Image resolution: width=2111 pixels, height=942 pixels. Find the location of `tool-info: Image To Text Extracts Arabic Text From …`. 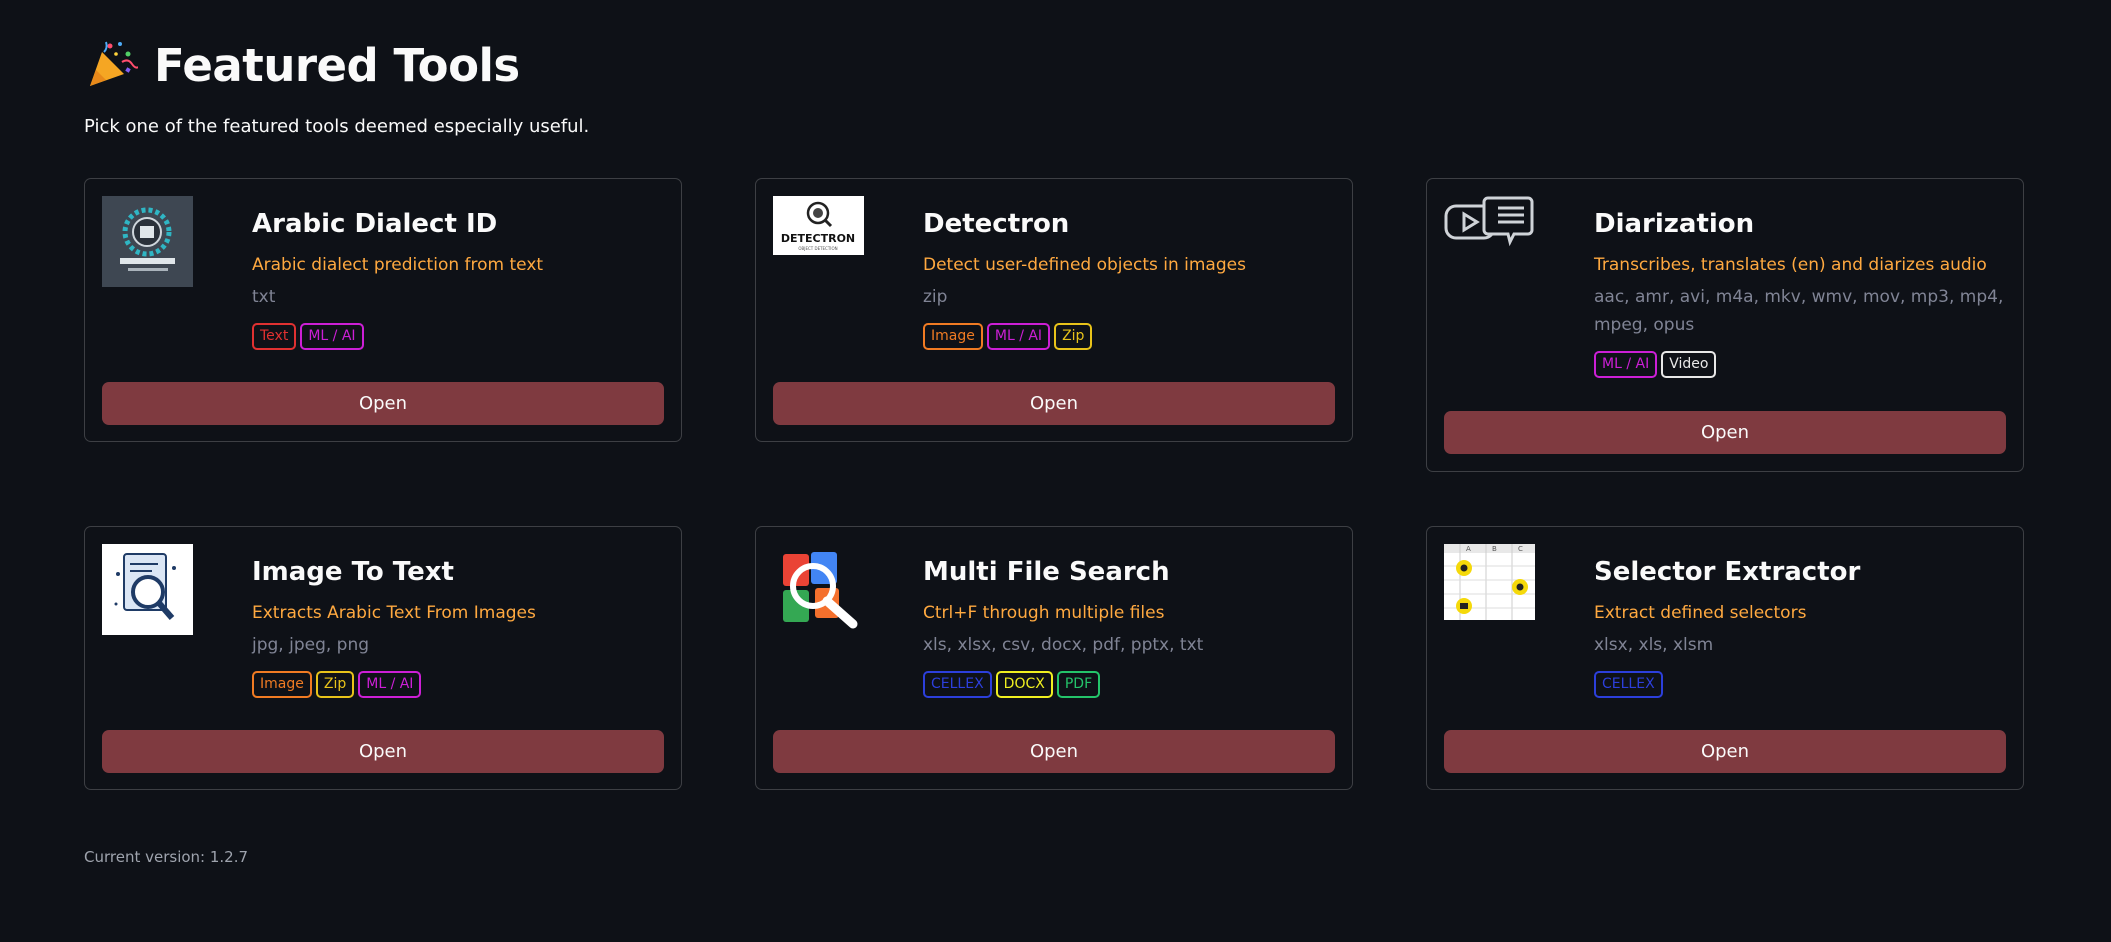

tool-info: Image To Text Extracts Arabic Text From … is located at coordinates (457, 627).